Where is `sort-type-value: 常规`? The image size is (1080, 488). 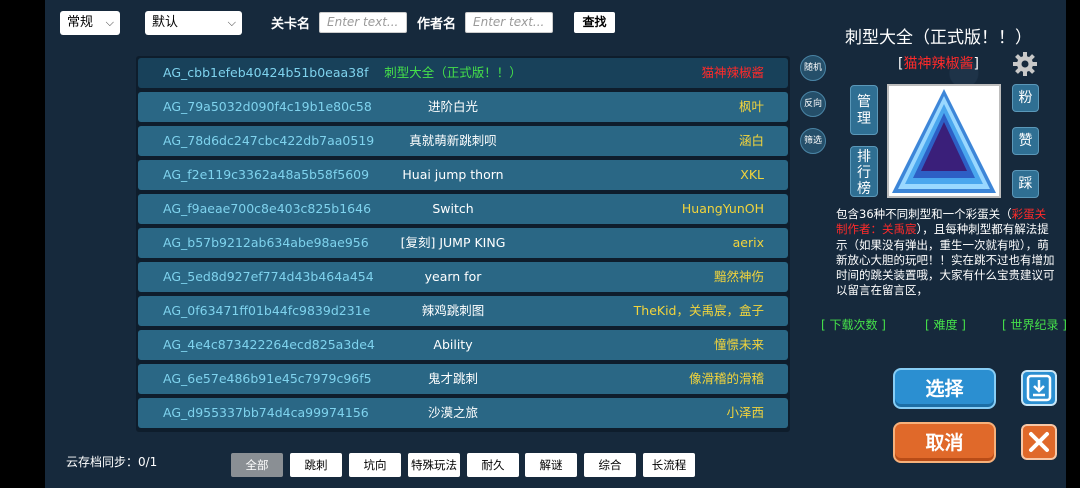
sort-type-value: 常规 is located at coordinates (80, 22).